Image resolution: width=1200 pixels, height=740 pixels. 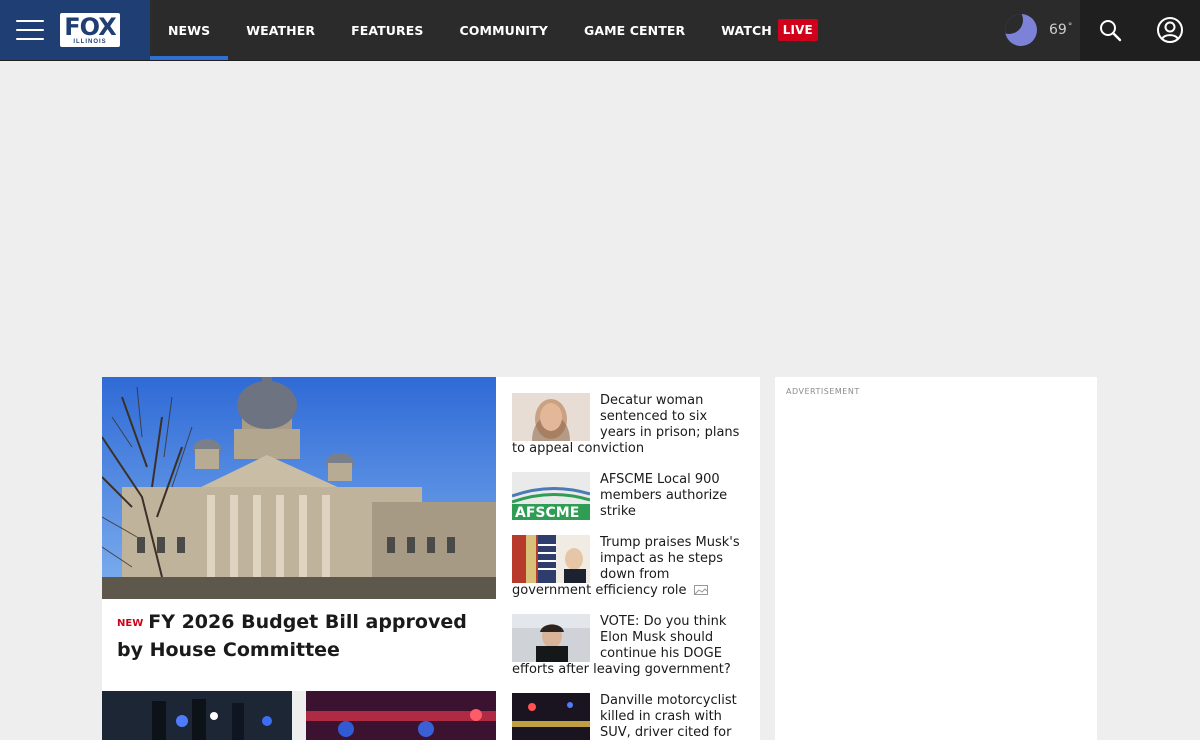 What do you see at coordinates (1021, 30) in the screenshot?
I see `moon-icon` at bounding box center [1021, 30].